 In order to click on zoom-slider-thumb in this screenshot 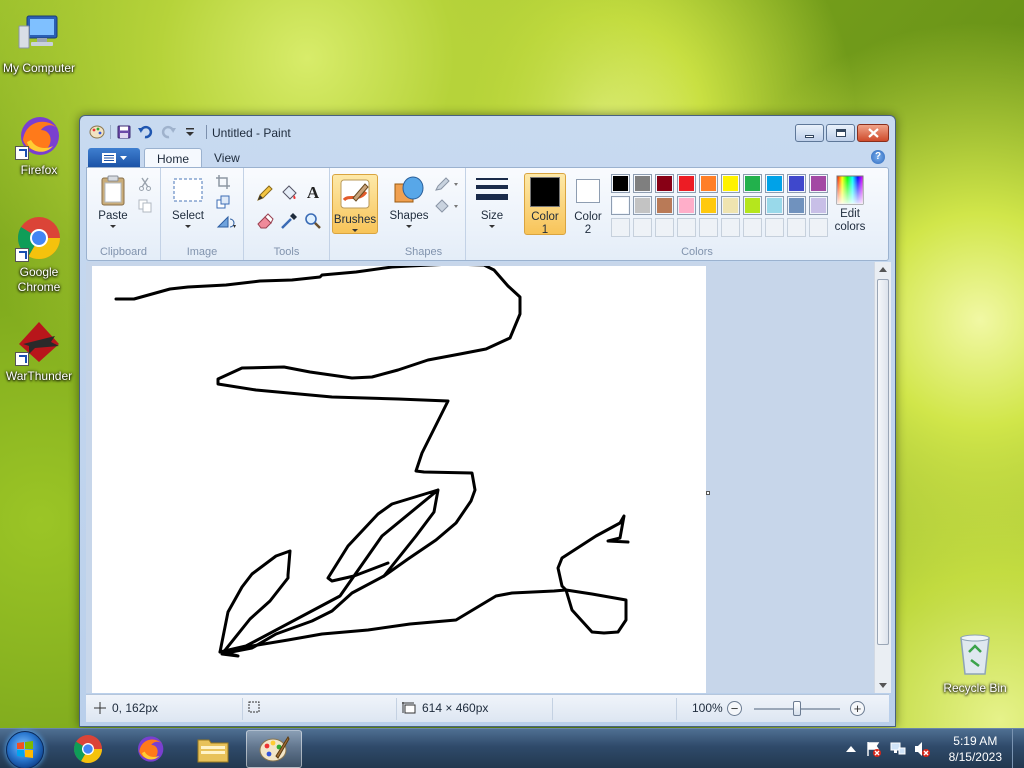, I will do `click(797, 708)`.